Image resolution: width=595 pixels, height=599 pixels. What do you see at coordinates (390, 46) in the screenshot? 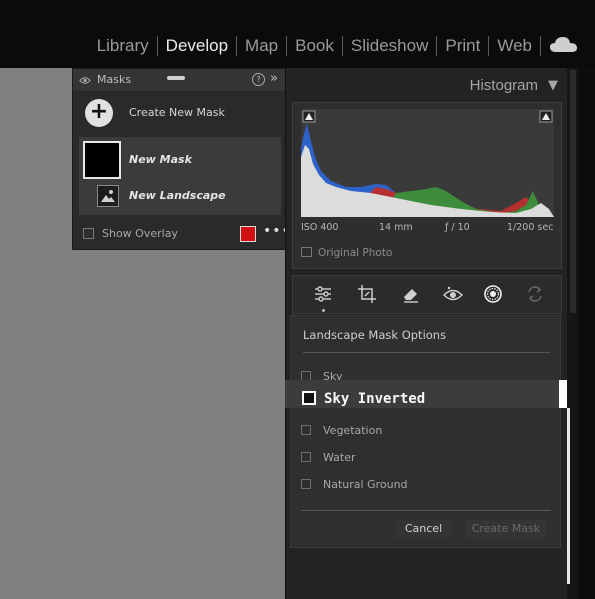
I see `module-slideshow: Slideshow` at bounding box center [390, 46].